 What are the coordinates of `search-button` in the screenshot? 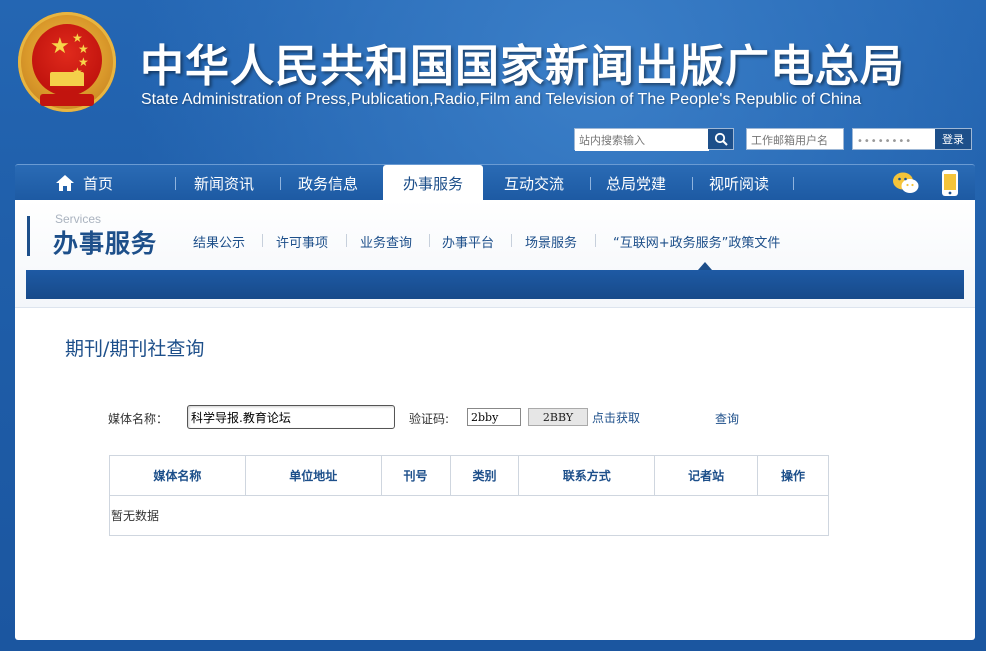 It's located at (720, 139).